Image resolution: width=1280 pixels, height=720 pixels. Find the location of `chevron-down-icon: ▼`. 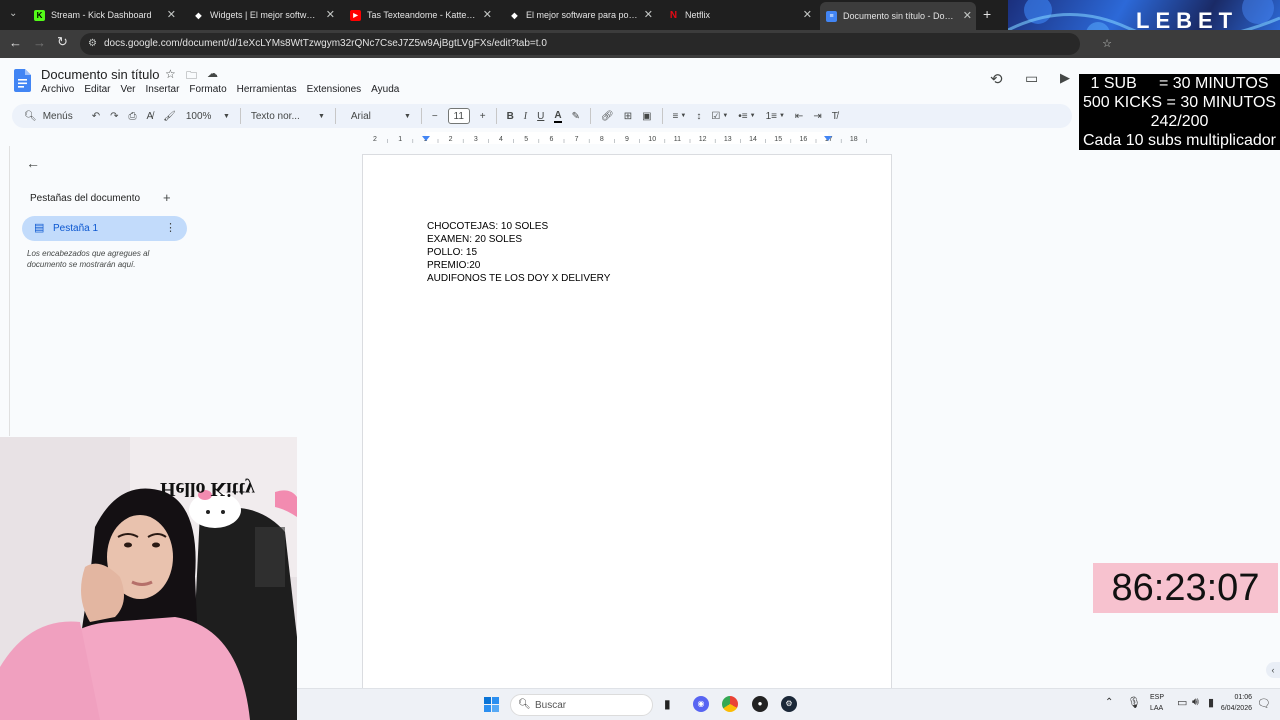

chevron-down-icon: ▼ is located at coordinates (226, 116).